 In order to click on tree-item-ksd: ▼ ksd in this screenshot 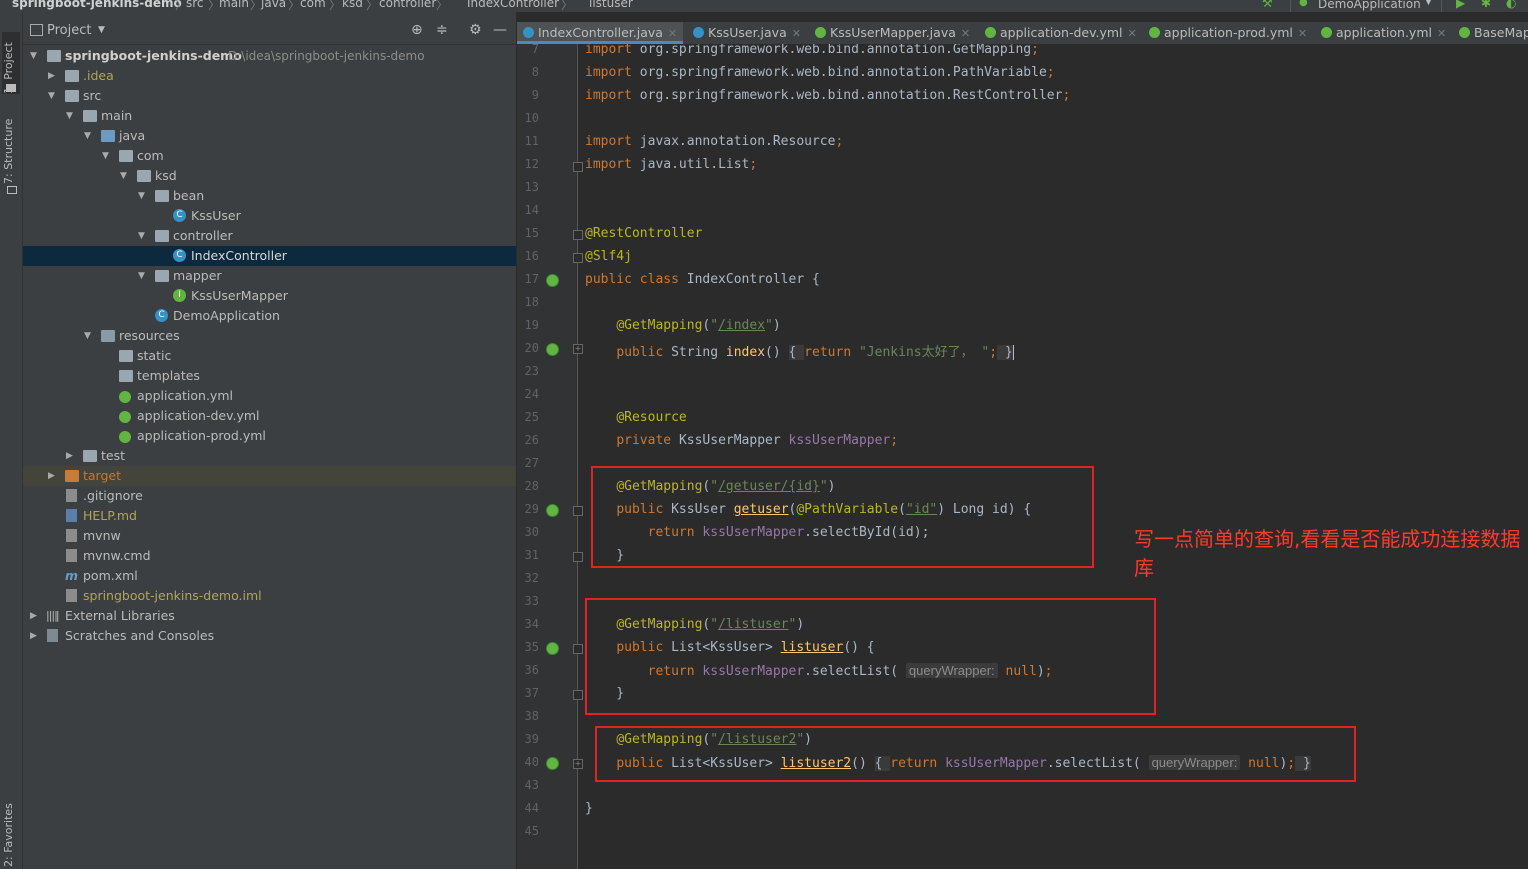, I will do `click(269, 176)`.